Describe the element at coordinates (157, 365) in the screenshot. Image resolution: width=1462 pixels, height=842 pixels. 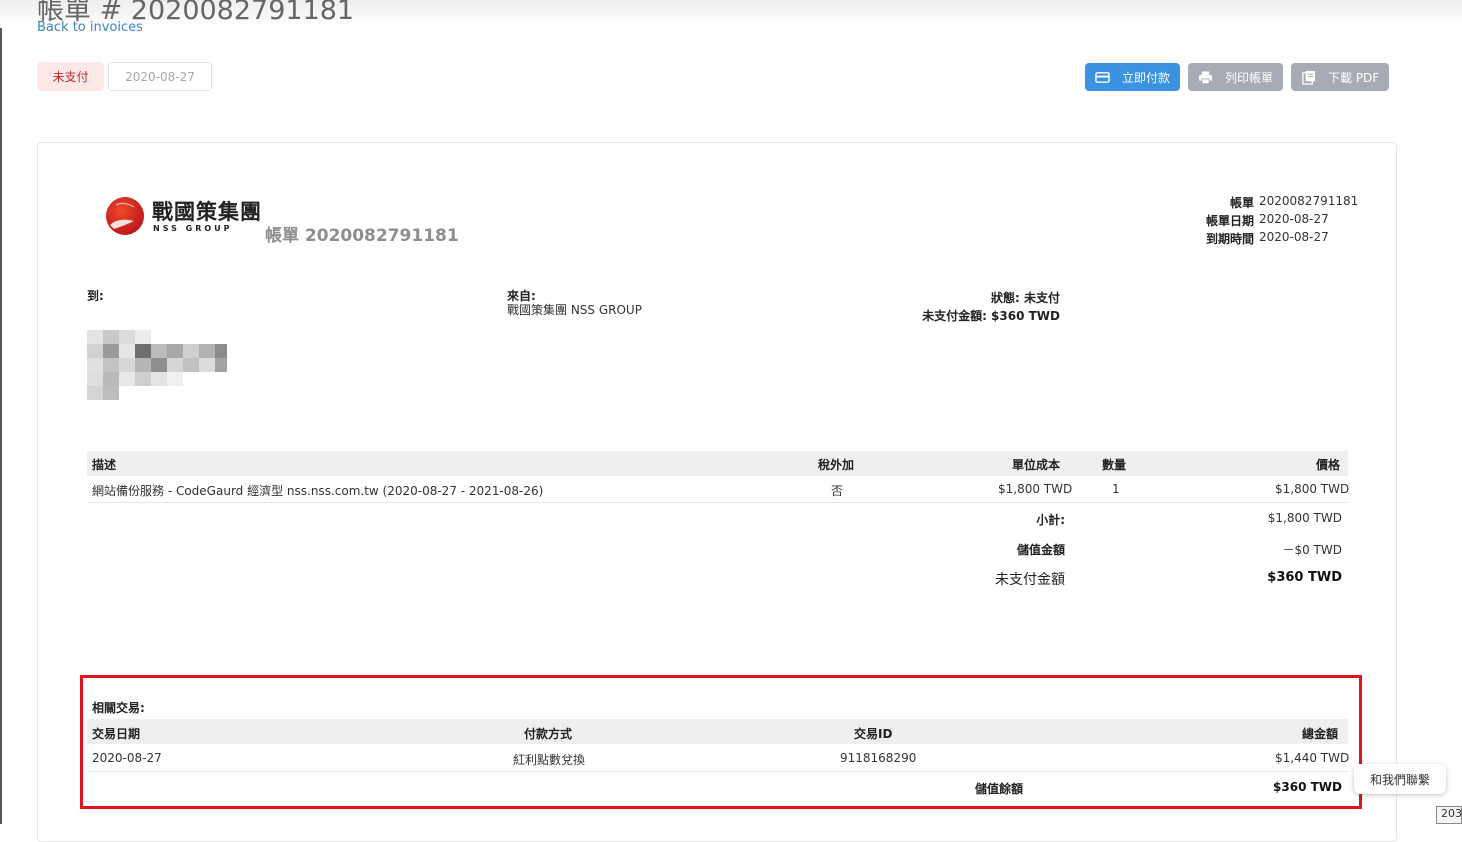
I see `redacted-address` at that location.